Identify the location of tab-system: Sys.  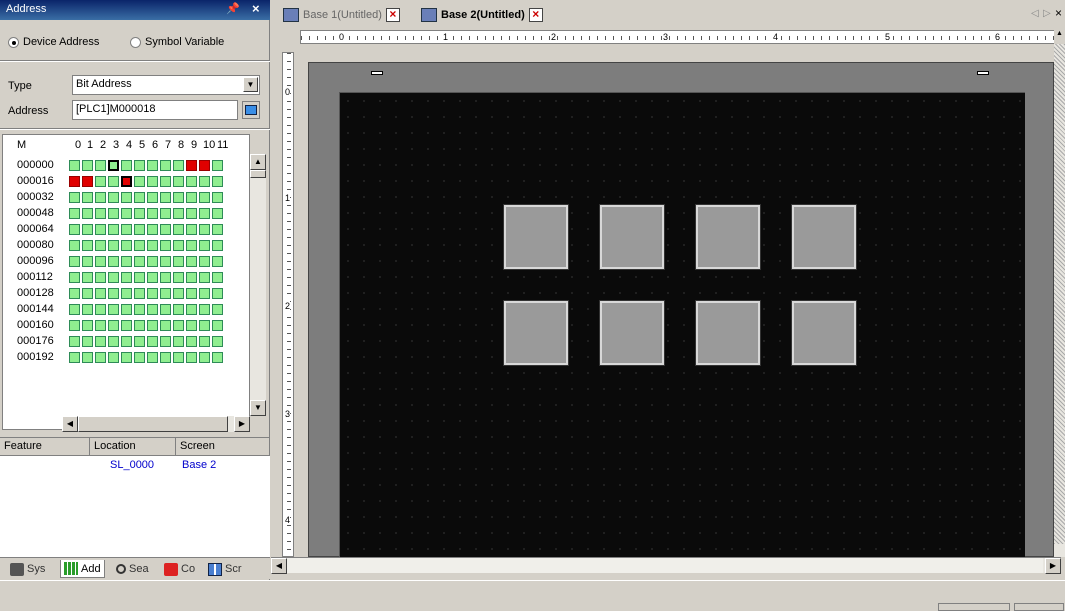
(27, 569).